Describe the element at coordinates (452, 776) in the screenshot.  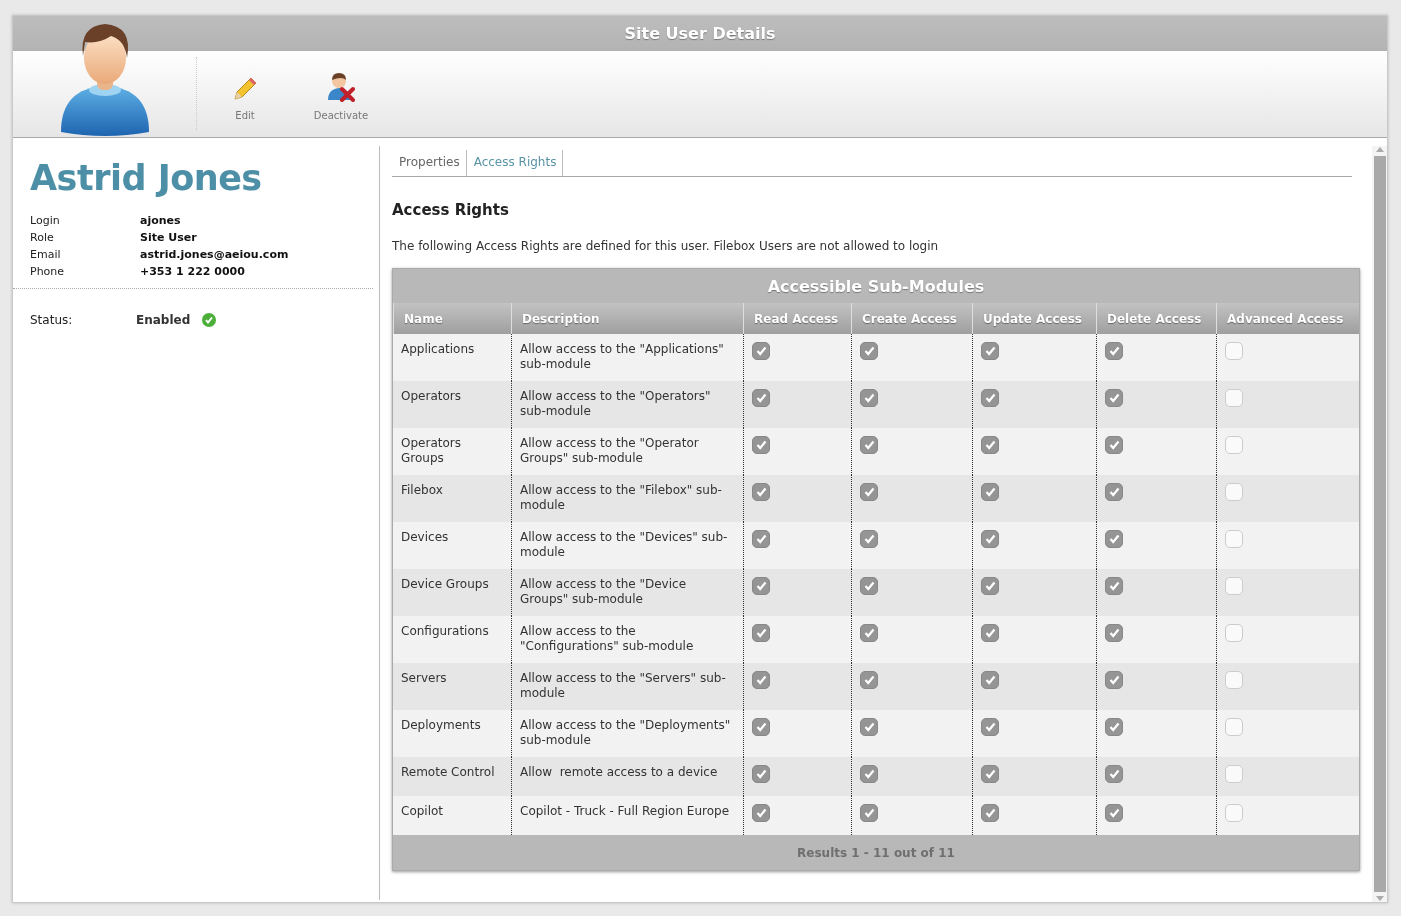
I see `table-cell: Remote Control` at that location.